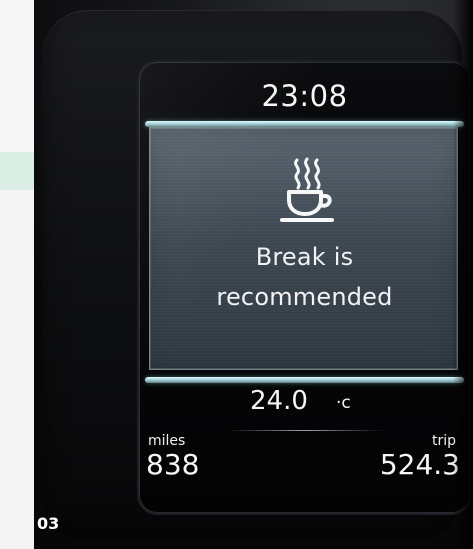 The width and height of the screenshot is (473, 549). I want to click on coffee-cup-icon, so click(307, 189).